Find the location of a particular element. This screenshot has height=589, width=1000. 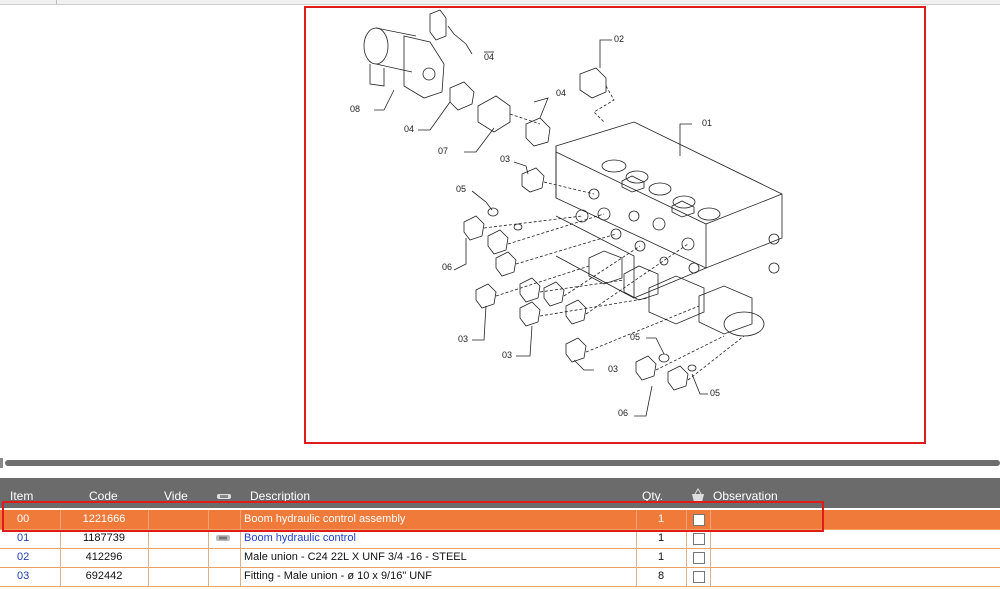

part-description: Fitting - Male union - ø 10 x 9/16" UNF is located at coordinates (338, 576).